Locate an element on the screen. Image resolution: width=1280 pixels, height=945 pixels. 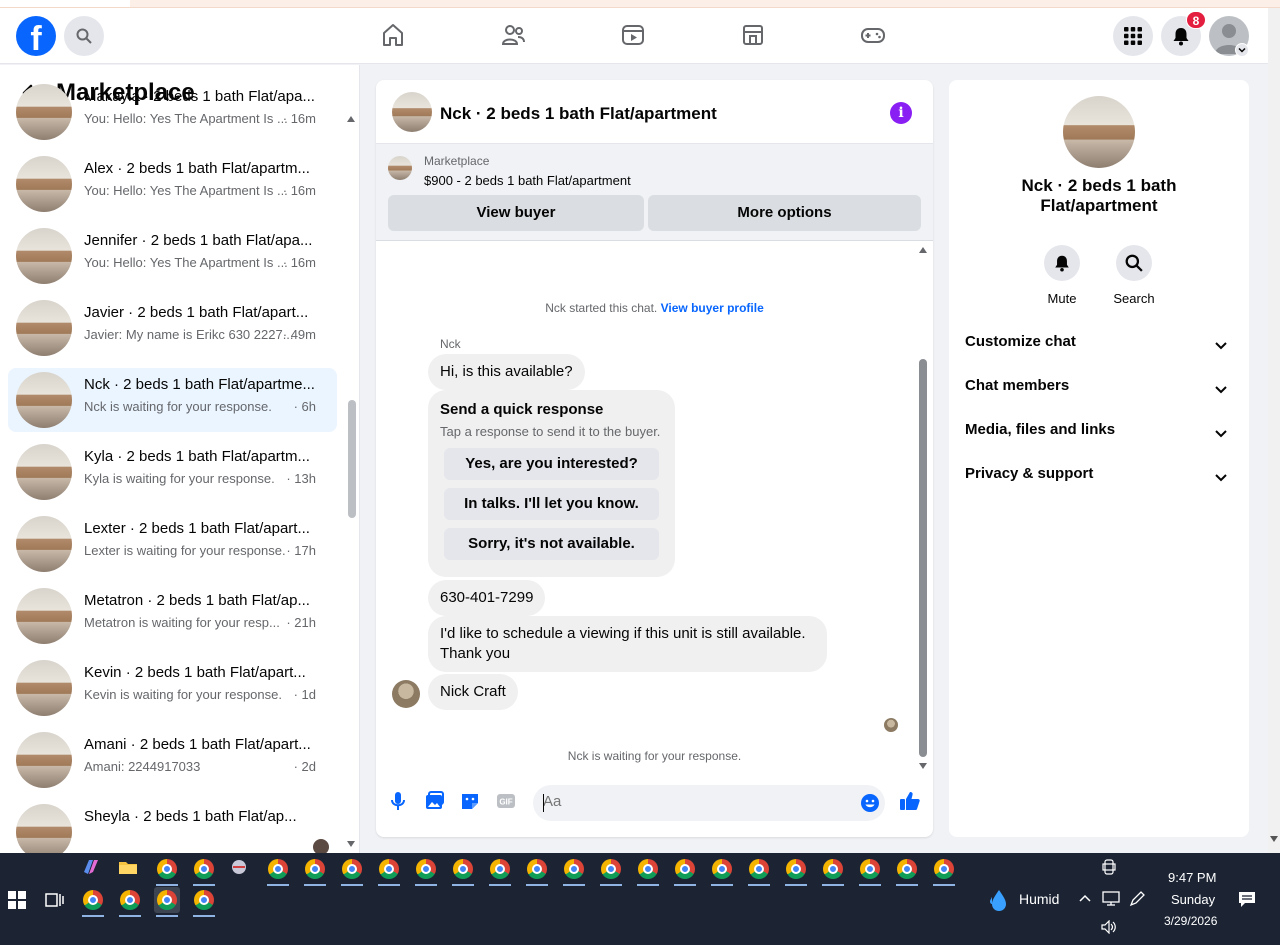
file-explorer-taskbar-icon is located at coordinates (130, 869).